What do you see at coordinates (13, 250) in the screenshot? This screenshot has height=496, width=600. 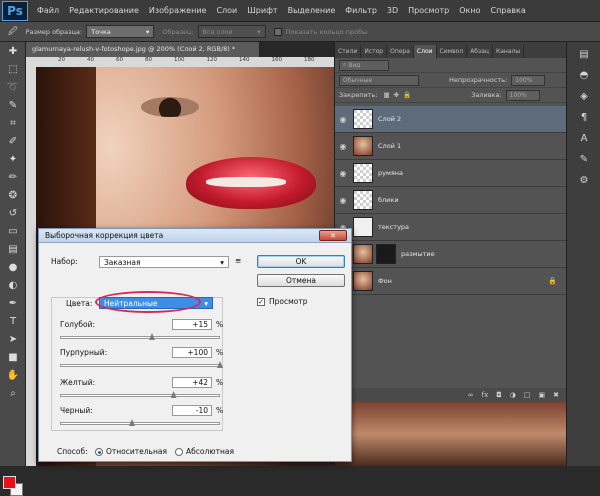 I see `gradient-icon: ▤` at bounding box center [13, 250].